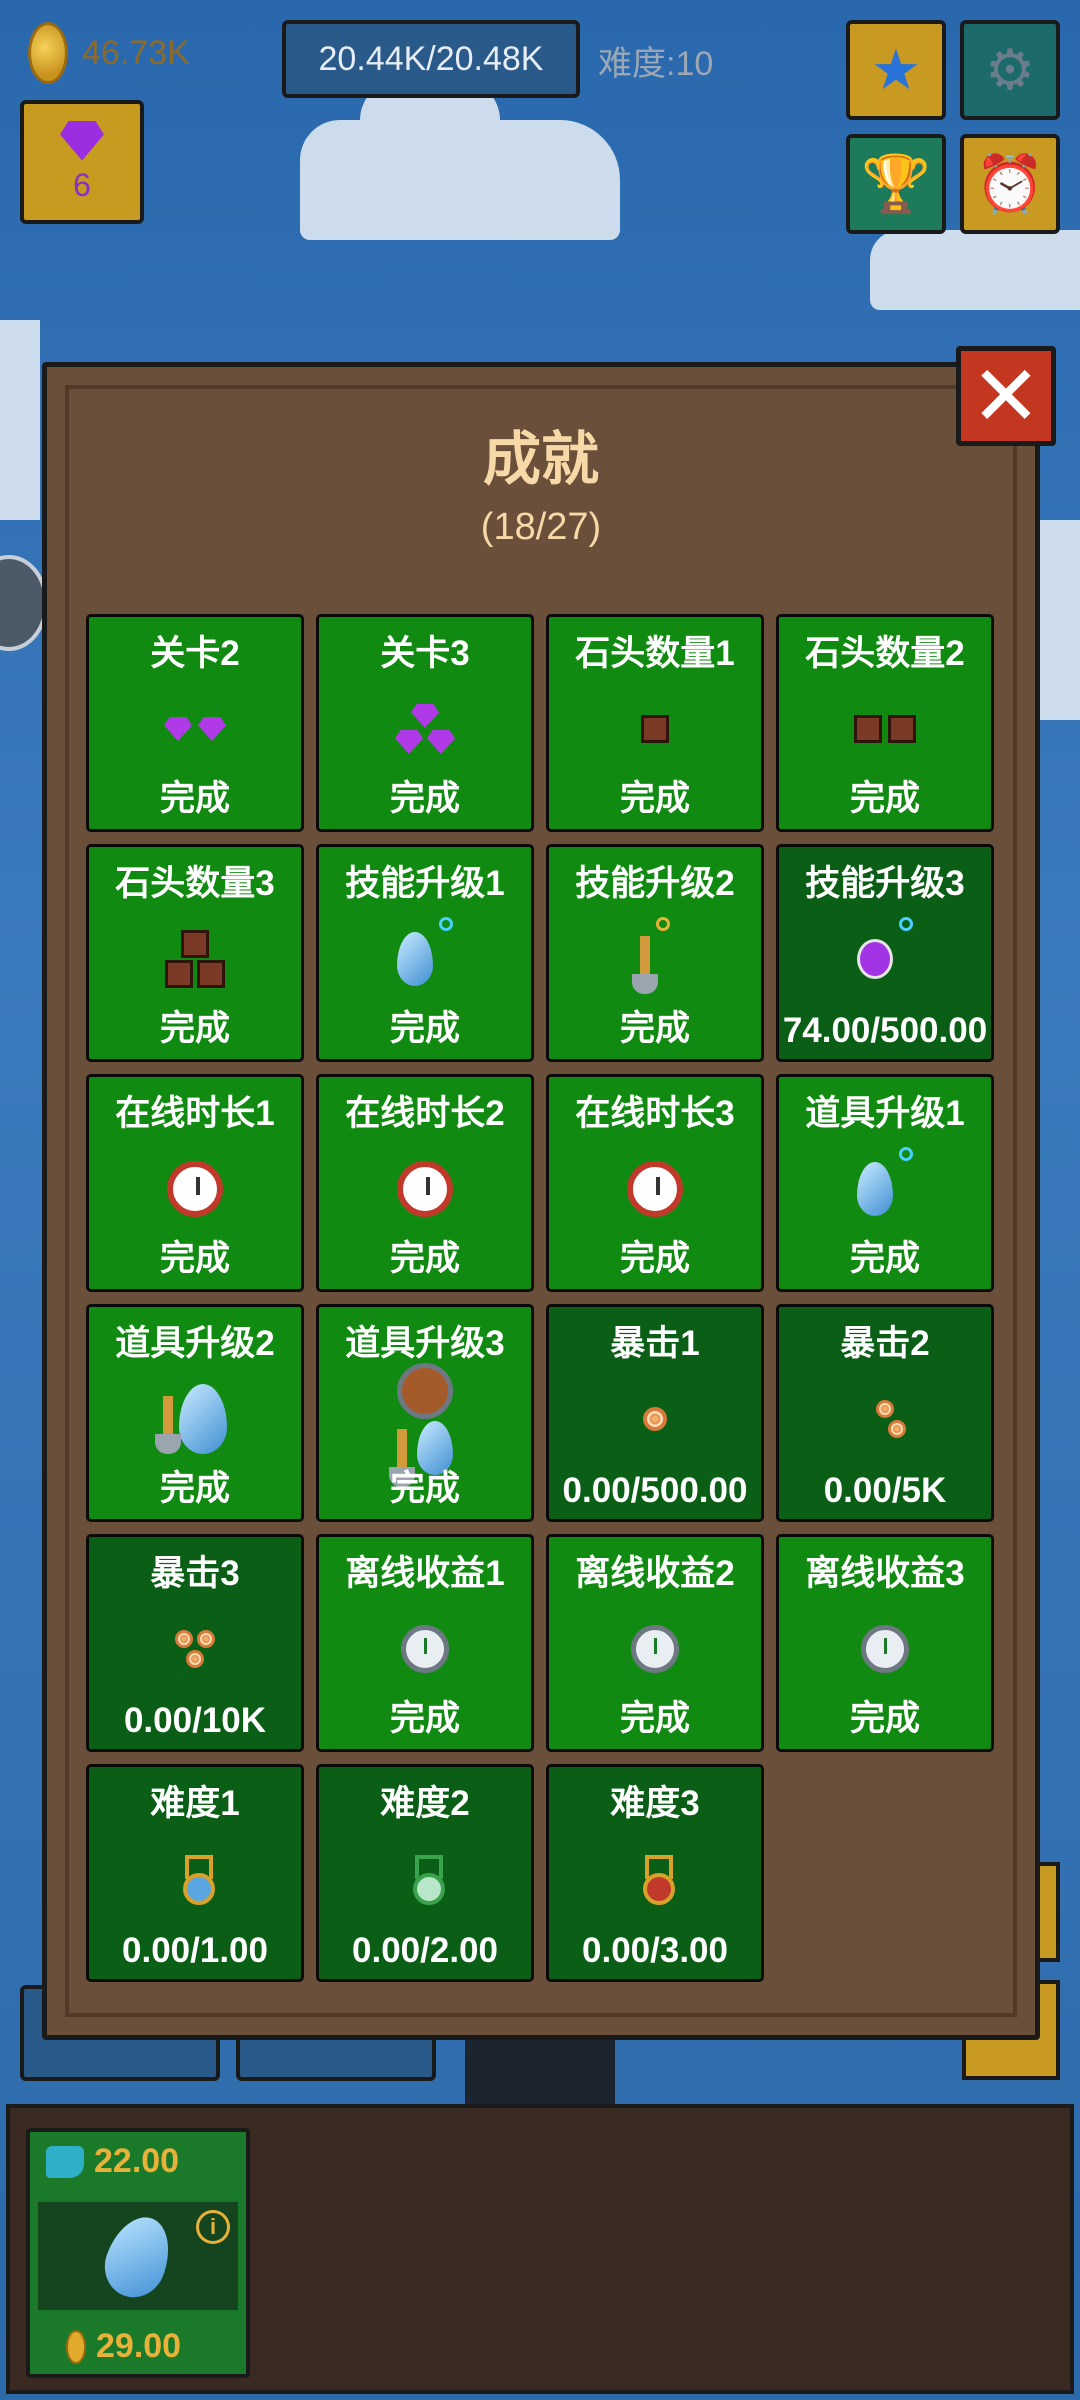 Image resolution: width=1080 pixels, height=2400 pixels. Describe the element at coordinates (425, 883) in the screenshot. I see `achievement-name: 技能升级1` at that location.